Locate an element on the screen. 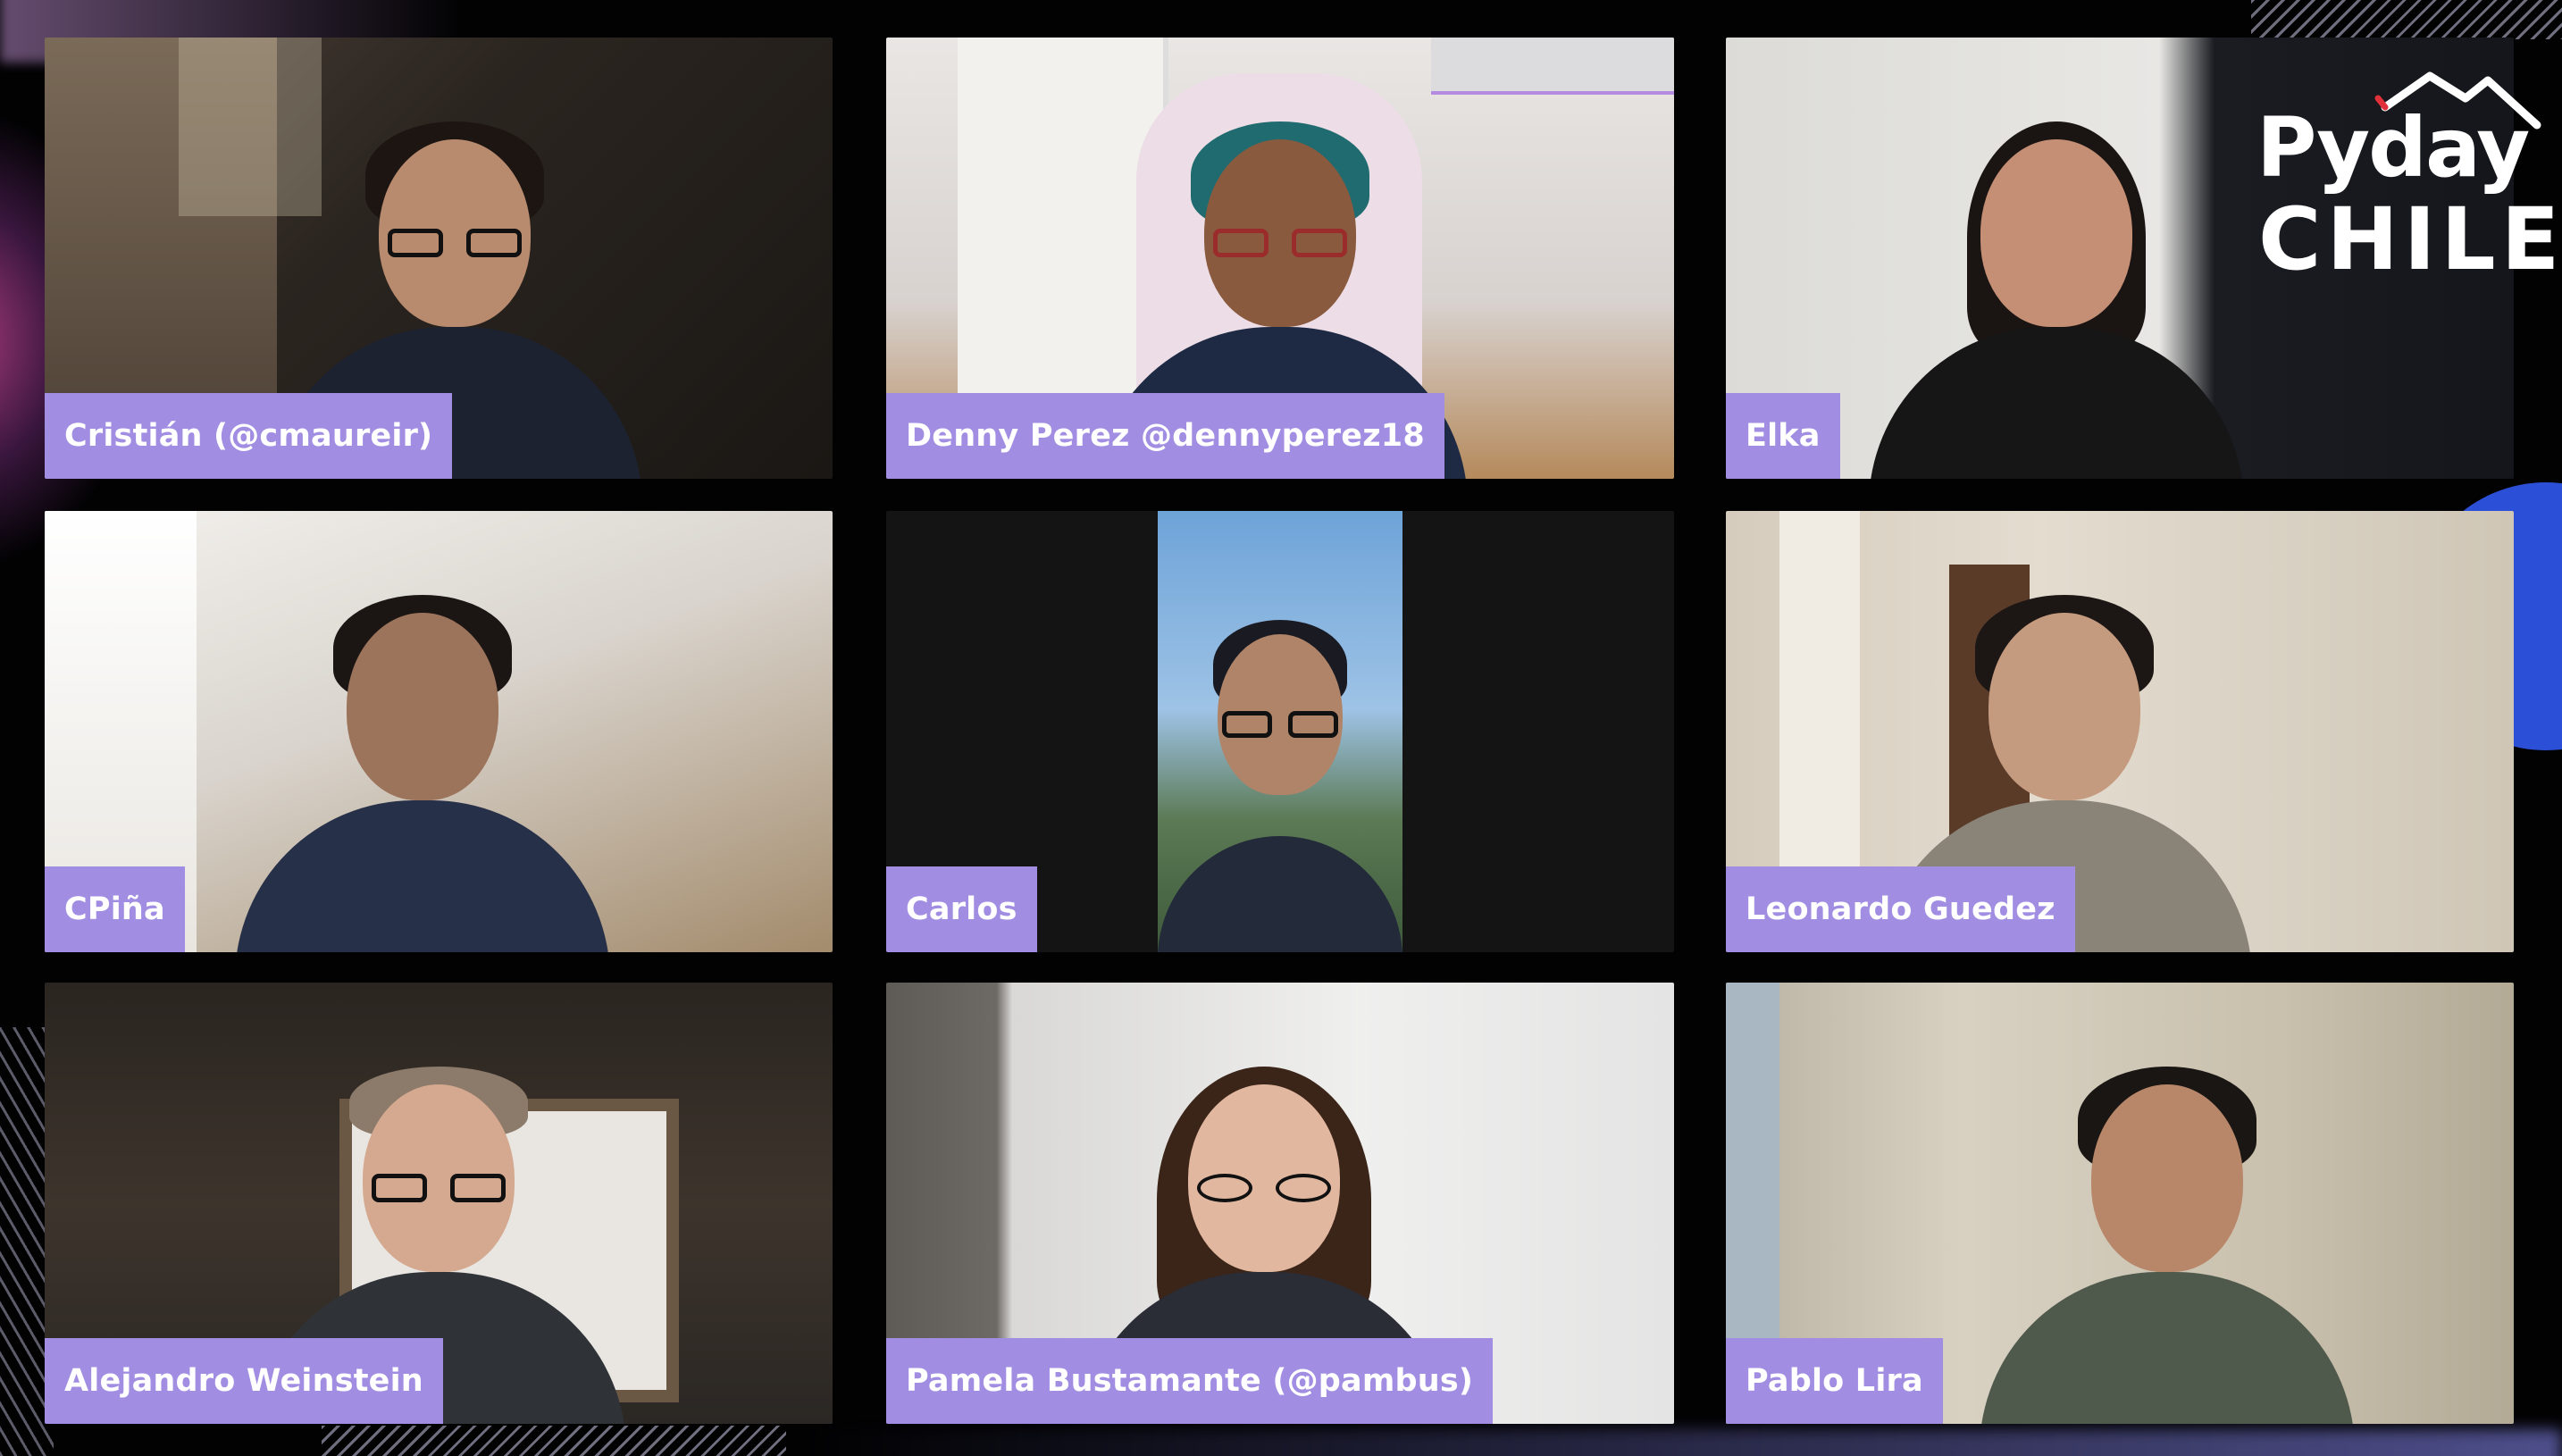  participant-name-tag: Alejandro Weinstein is located at coordinates (244, 1381).